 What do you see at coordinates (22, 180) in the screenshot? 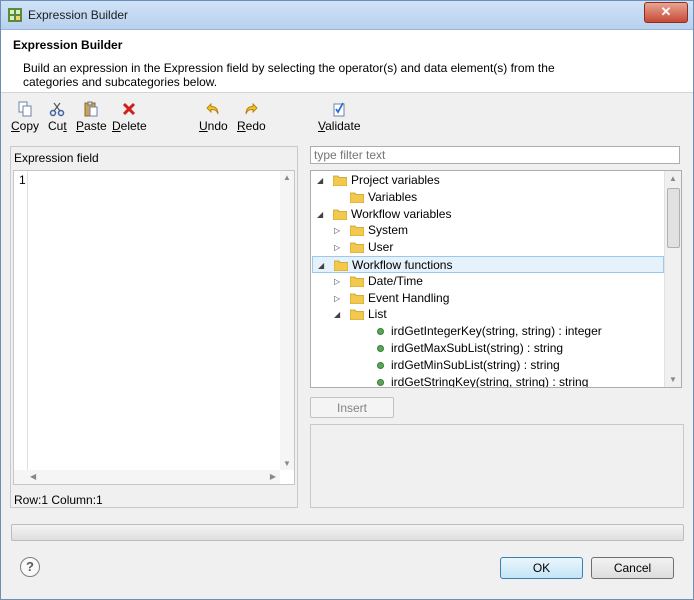
I see `line-number: 1` at bounding box center [22, 180].